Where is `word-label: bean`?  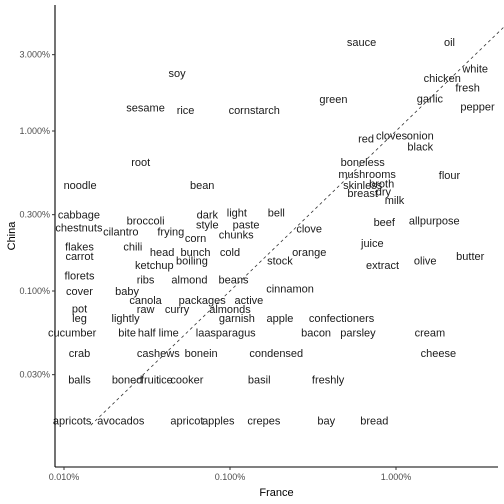 word-label: bean is located at coordinates (202, 186).